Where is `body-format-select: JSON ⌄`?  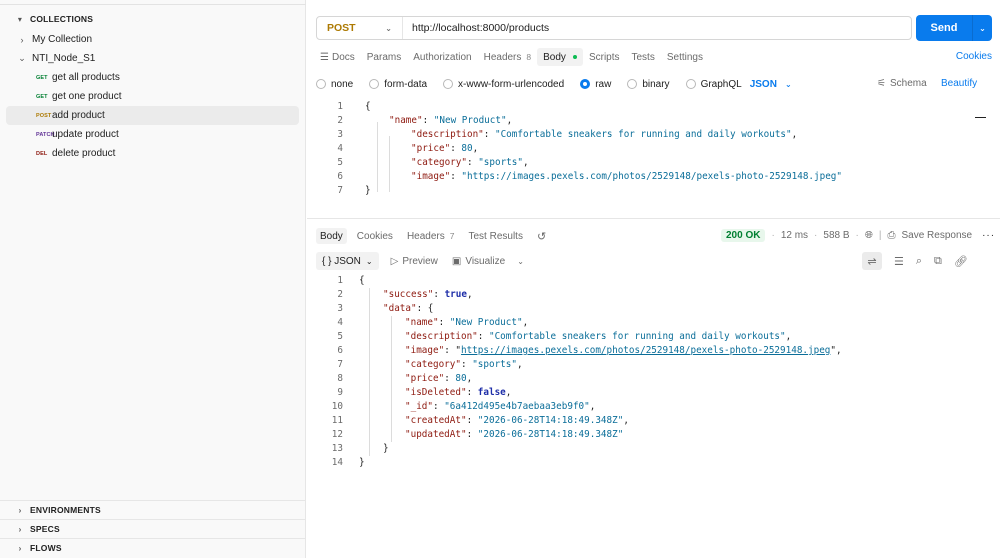 body-format-select: JSON ⌄ is located at coordinates (771, 84).